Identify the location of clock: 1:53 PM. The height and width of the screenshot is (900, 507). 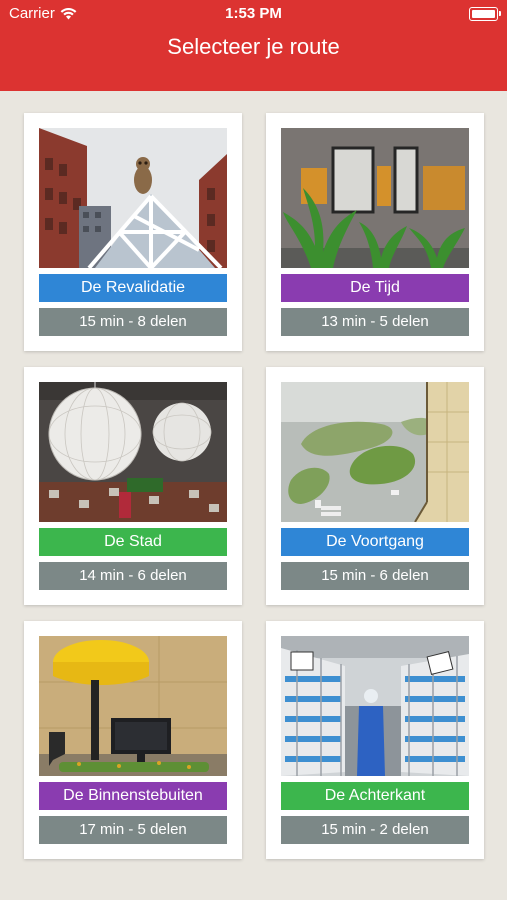
(253, 13).